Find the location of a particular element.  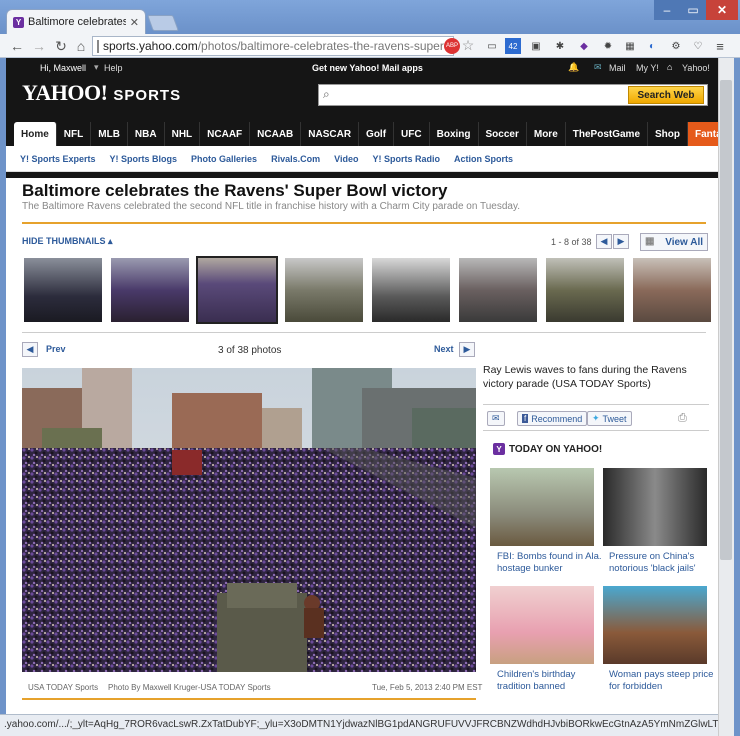

nav-golf: Golf is located at coordinates (377, 134).